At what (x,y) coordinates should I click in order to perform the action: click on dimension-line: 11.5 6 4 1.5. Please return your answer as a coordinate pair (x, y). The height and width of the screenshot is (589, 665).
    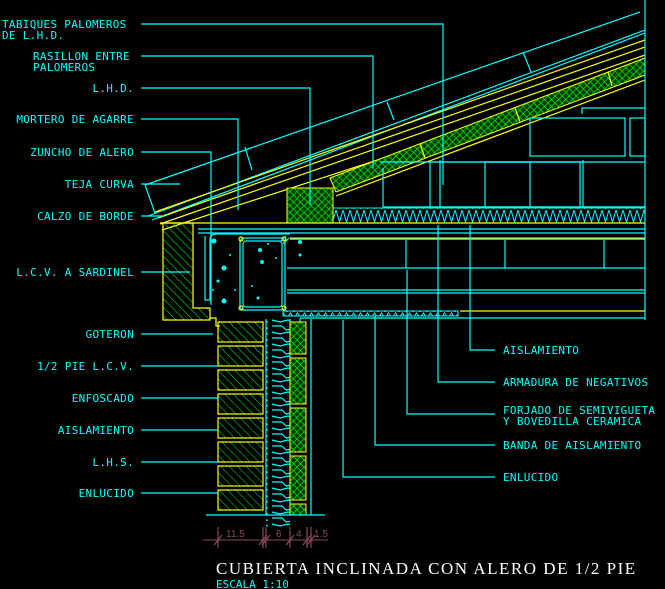
    Looking at the image, I should click on (265, 537).